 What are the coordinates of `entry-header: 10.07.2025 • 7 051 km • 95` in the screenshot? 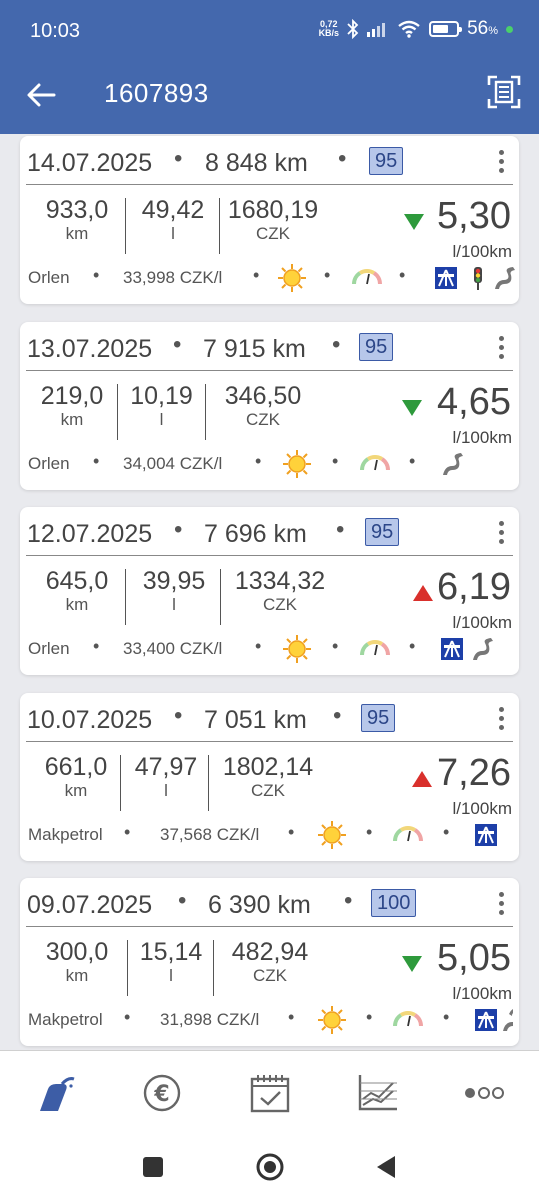 It's located at (269, 721).